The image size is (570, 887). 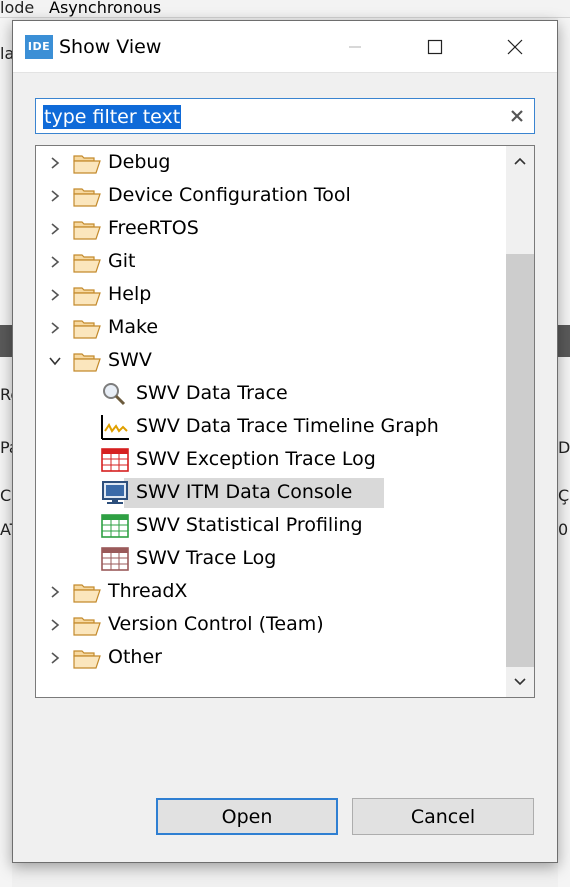 I want to click on chevron-up-icon, so click(x=520, y=161).